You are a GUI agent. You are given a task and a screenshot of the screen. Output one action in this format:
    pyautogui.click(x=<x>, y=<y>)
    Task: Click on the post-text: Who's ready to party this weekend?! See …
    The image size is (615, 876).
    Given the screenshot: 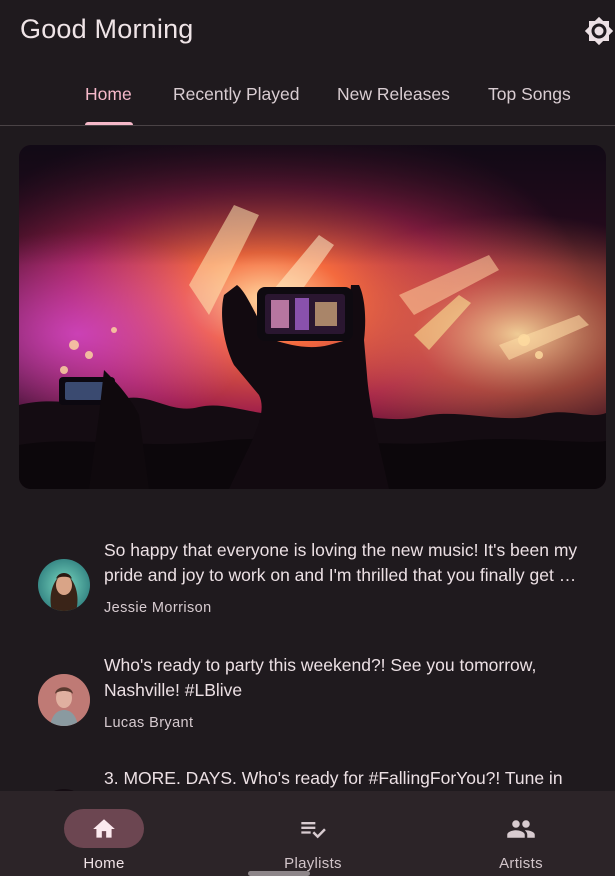 What is the action you would take?
    pyautogui.click(x=320, y=677)
    